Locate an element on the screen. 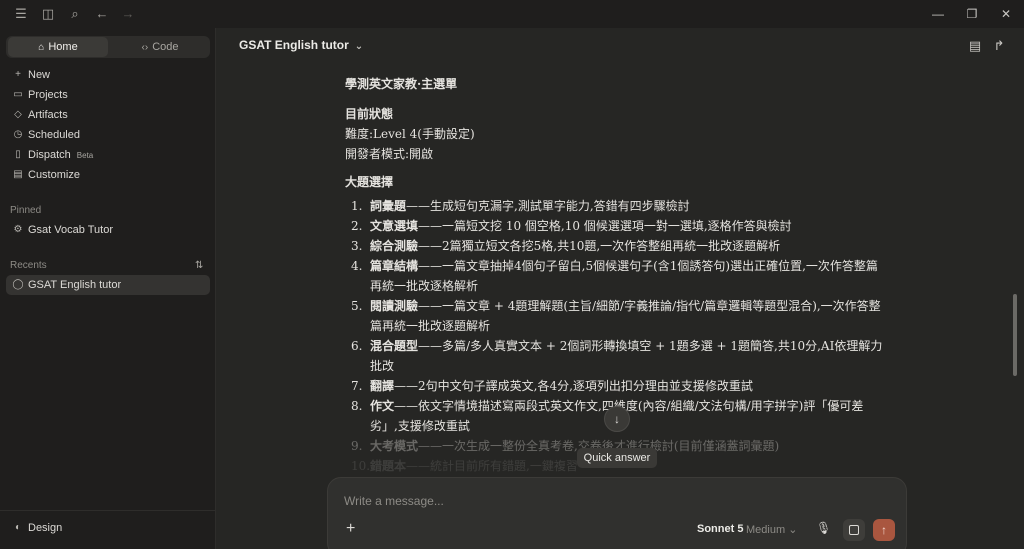  scroll-to-bottom-button: ↓ is located at coordinates (617, 419).